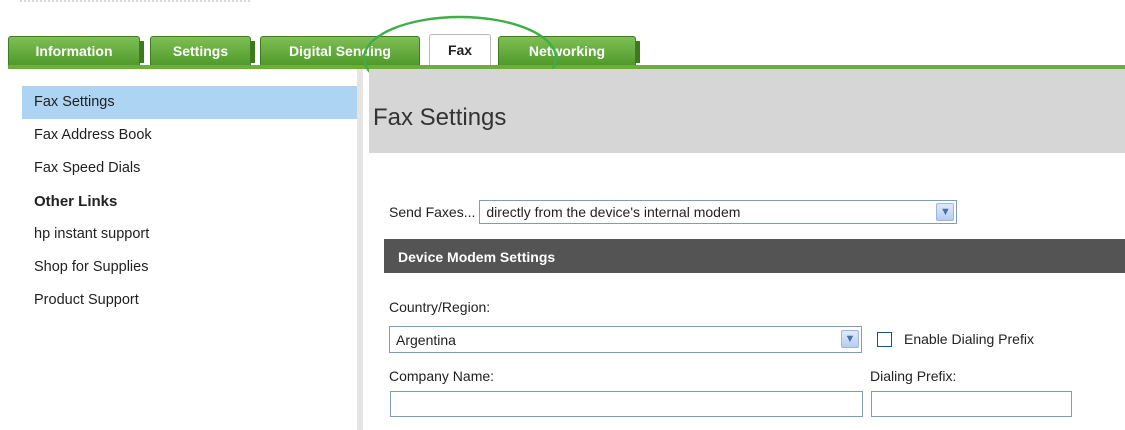 The height and width of the screenshot is (430, 1125). I want to click on country-region-value: Argentina, so click(426, 340).